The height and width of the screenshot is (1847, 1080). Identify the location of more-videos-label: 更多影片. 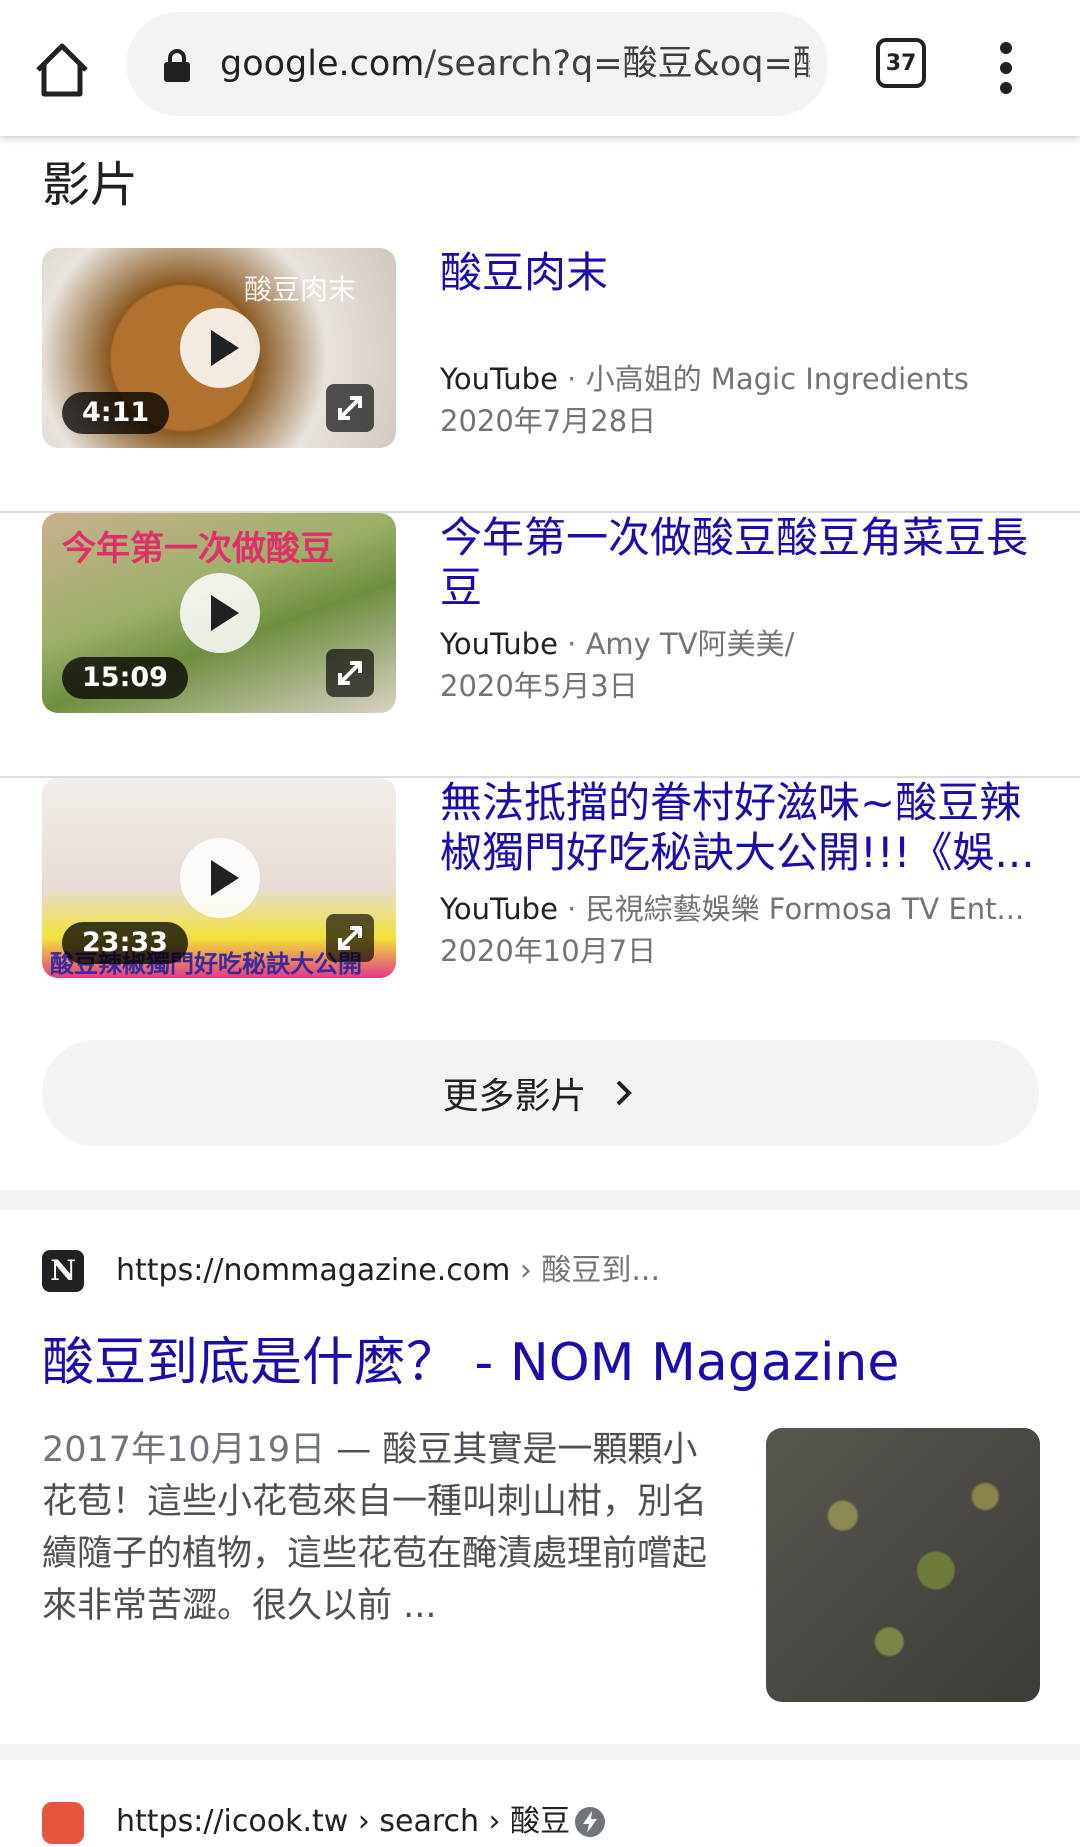
(514, 1096).